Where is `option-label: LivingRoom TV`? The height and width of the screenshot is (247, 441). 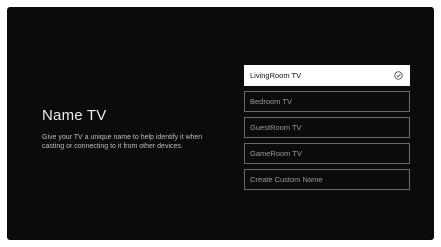
option-label: LivingRoom TV is located at coordinates (276, 75).